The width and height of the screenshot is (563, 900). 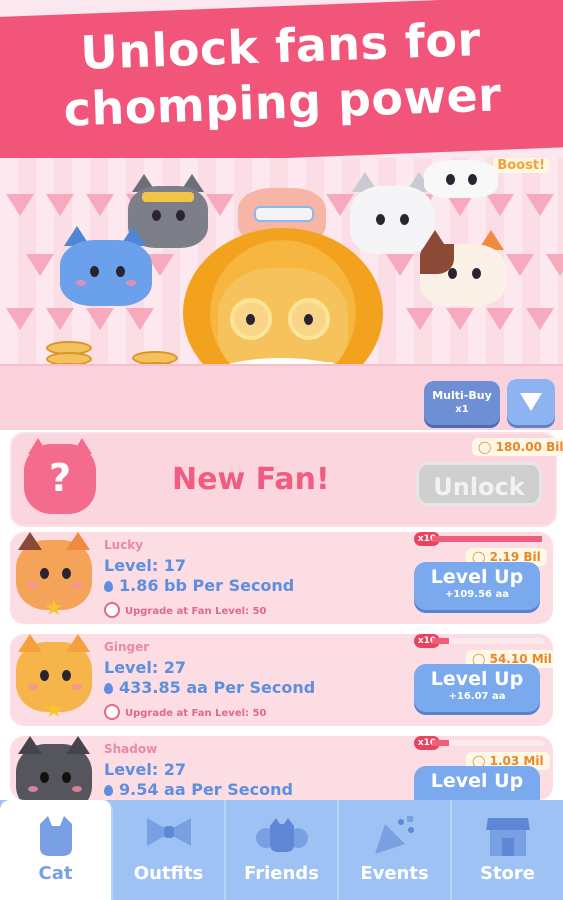 What do you see at coordinates (145, 565) in the screenshot?
I see `fan-level: Level: 17` at bounding box center [145, 565].